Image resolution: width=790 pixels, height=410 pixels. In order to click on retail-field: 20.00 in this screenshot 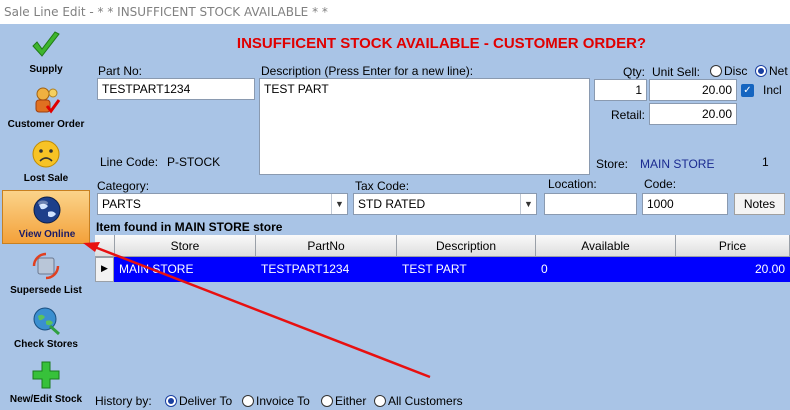, I will do `click(693, 114)`.